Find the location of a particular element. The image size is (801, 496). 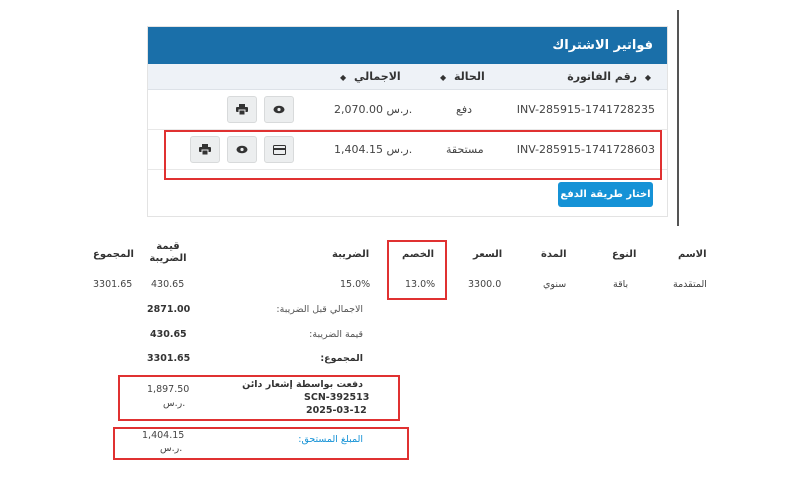

item-type: باقة is located at coordinates (621, 284).